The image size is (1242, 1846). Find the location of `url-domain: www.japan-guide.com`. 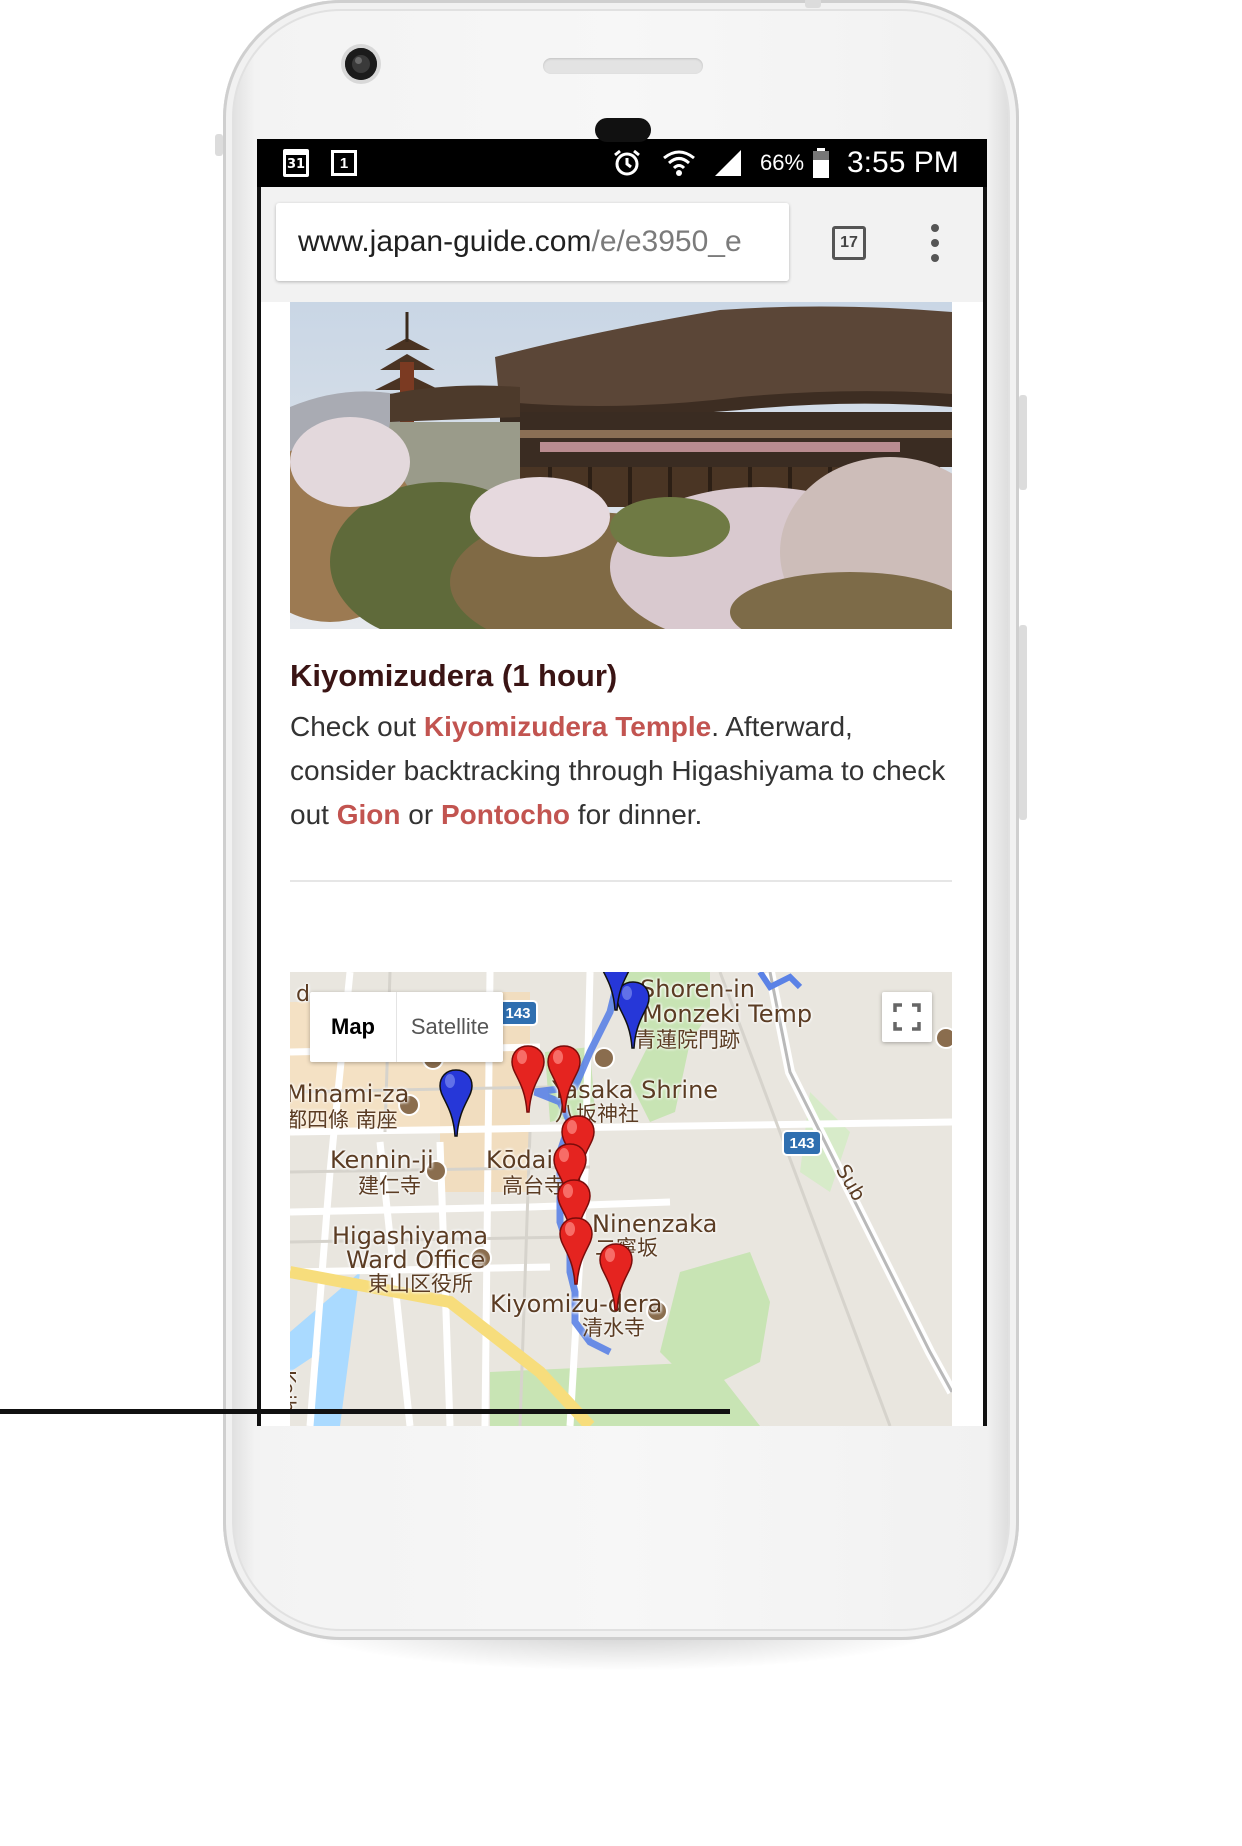

url-domain: www.japan-guide.com is located at coordinates (445, 241).